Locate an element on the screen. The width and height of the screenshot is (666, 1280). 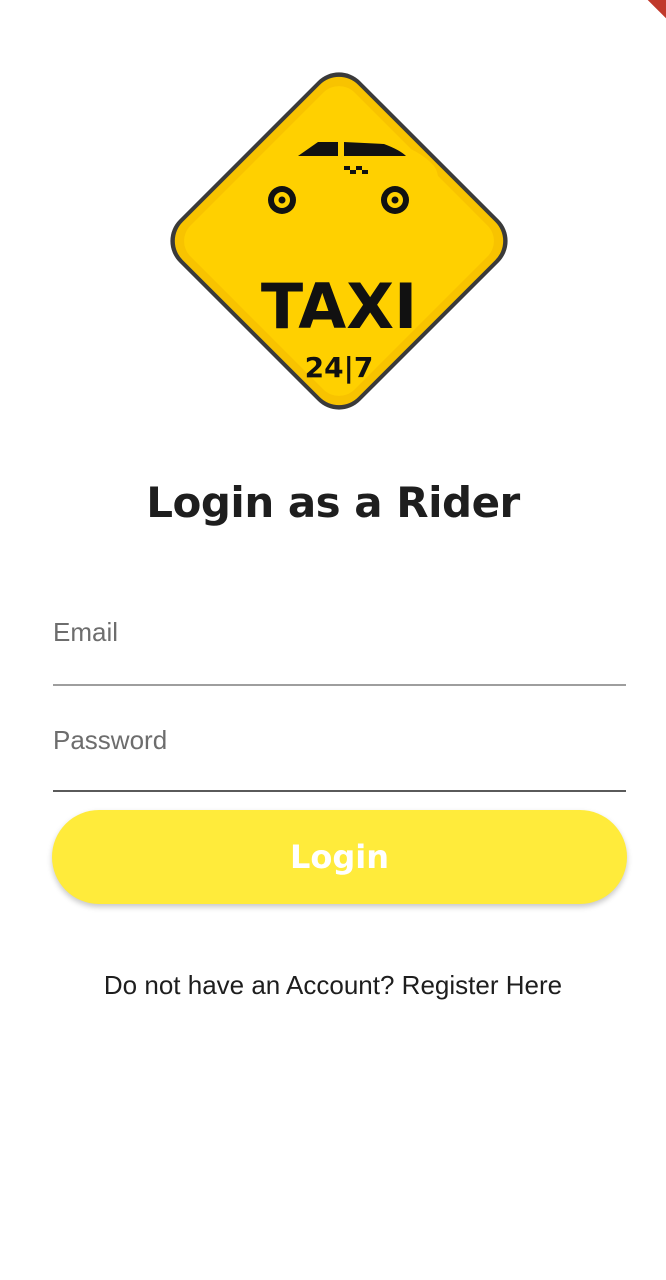
password-field is located at coordinates (339, 755).